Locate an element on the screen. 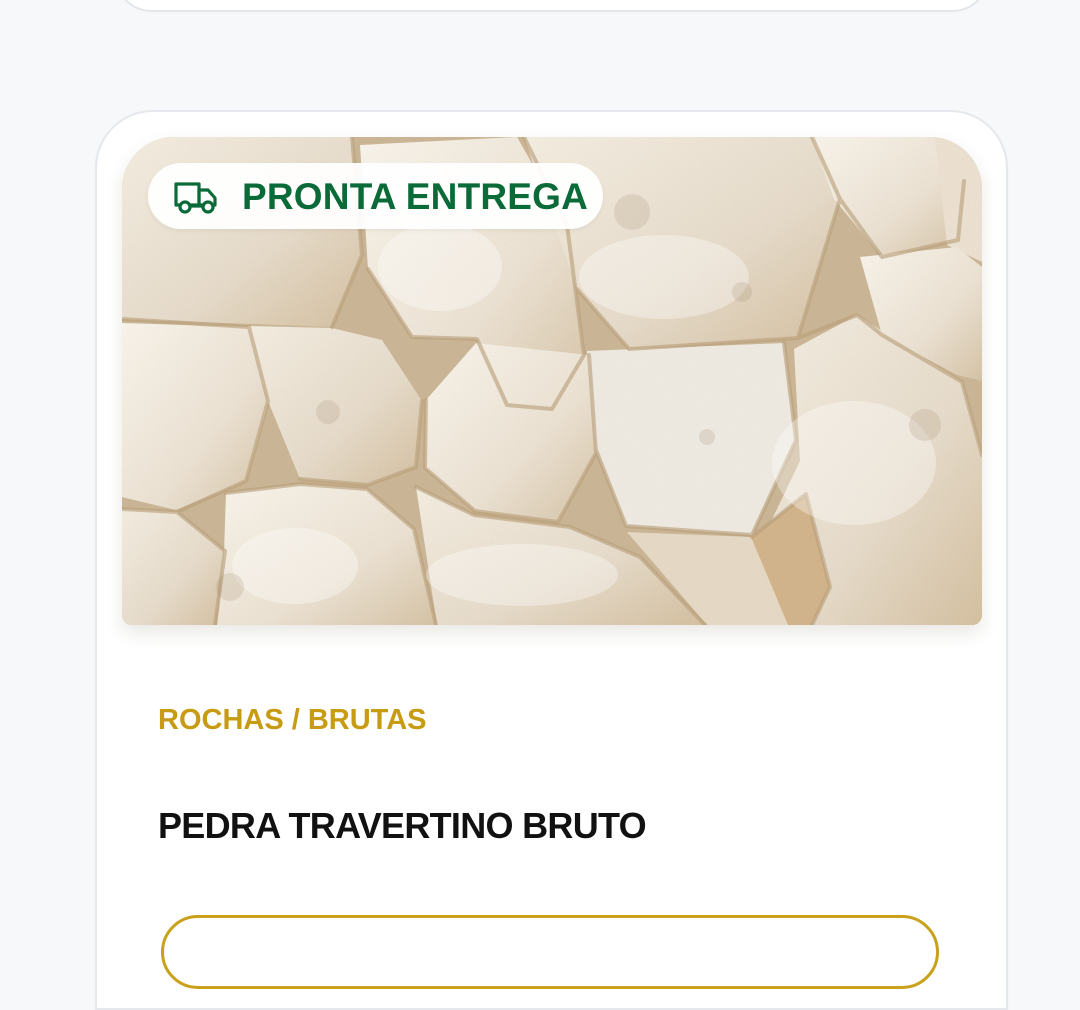 This screenshot has width=1080, height=1010. availability-badge: PRONTA ENTREGA is located at coordinates (375, 196).